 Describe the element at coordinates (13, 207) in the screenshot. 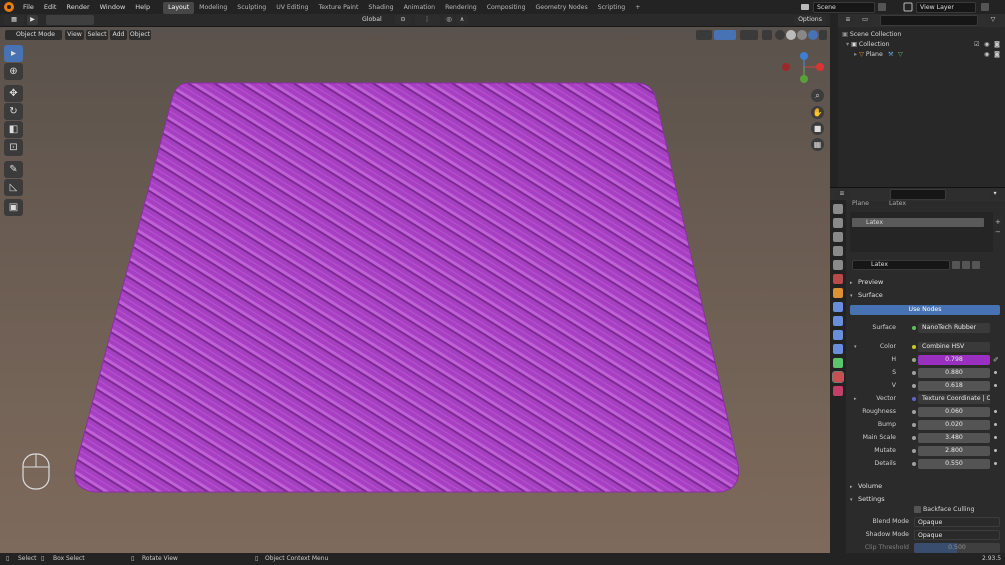

I see `add-cube-tool-icon: ▣` at that location.